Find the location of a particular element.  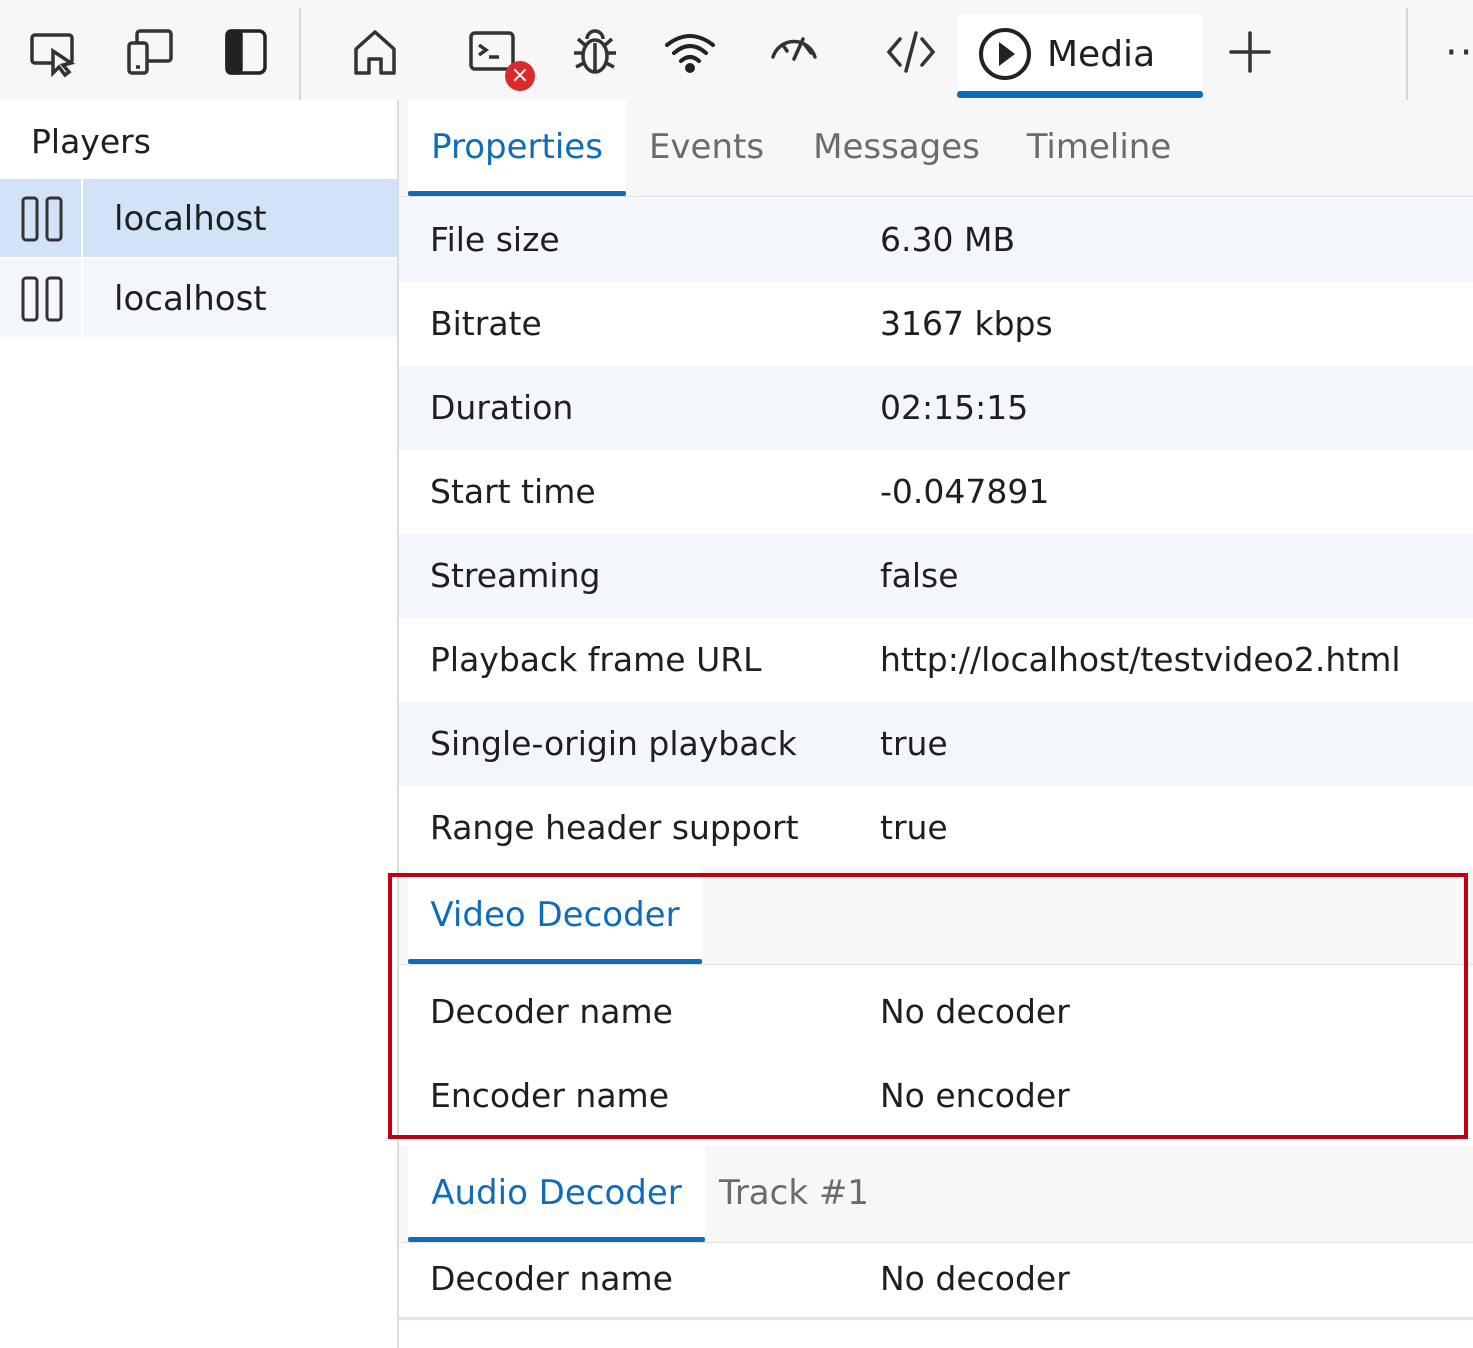

property-value: false is located at coordinates (919, 575).